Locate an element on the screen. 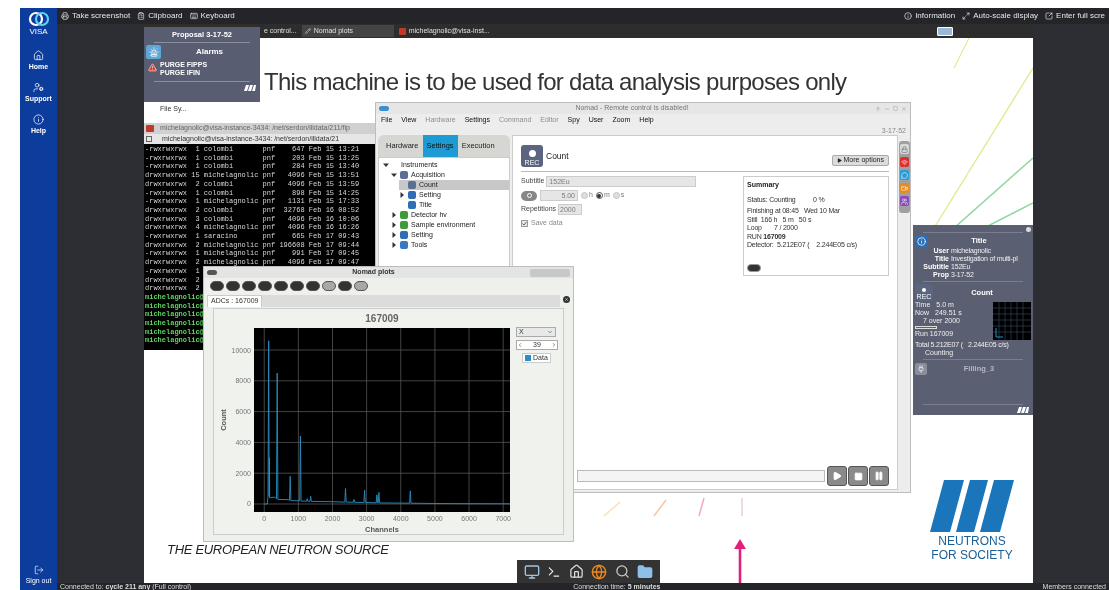 The height and width of the screenshot is (590, 1109). clipboard-icon is located at coordinates (141, 16).